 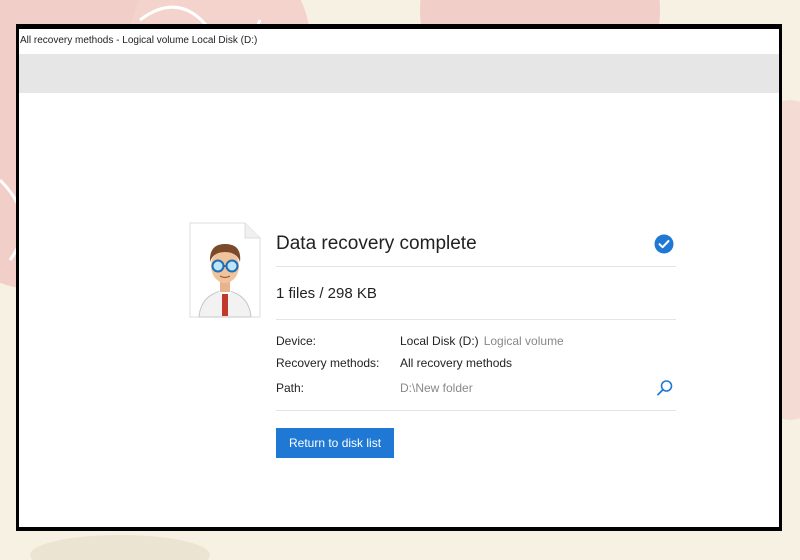 What do you see at coordinates (436, 388) in the screenshot?
I see `path-value: D:\New folder` at bounding box center [436, 388].